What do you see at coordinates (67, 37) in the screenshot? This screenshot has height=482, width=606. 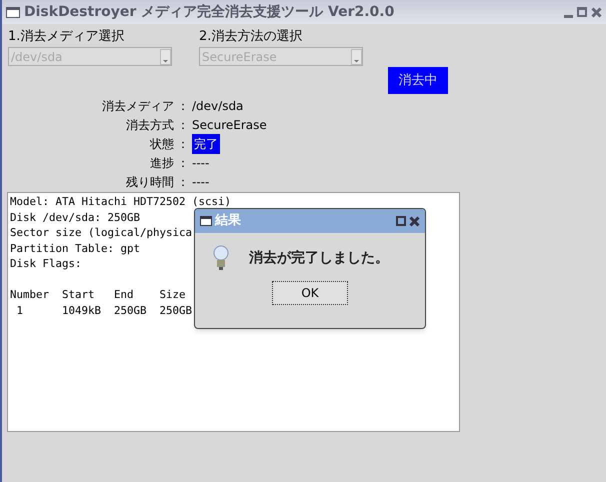 I see `selector-label: 1.消去メディア選択` at bounding box center [67, 37].